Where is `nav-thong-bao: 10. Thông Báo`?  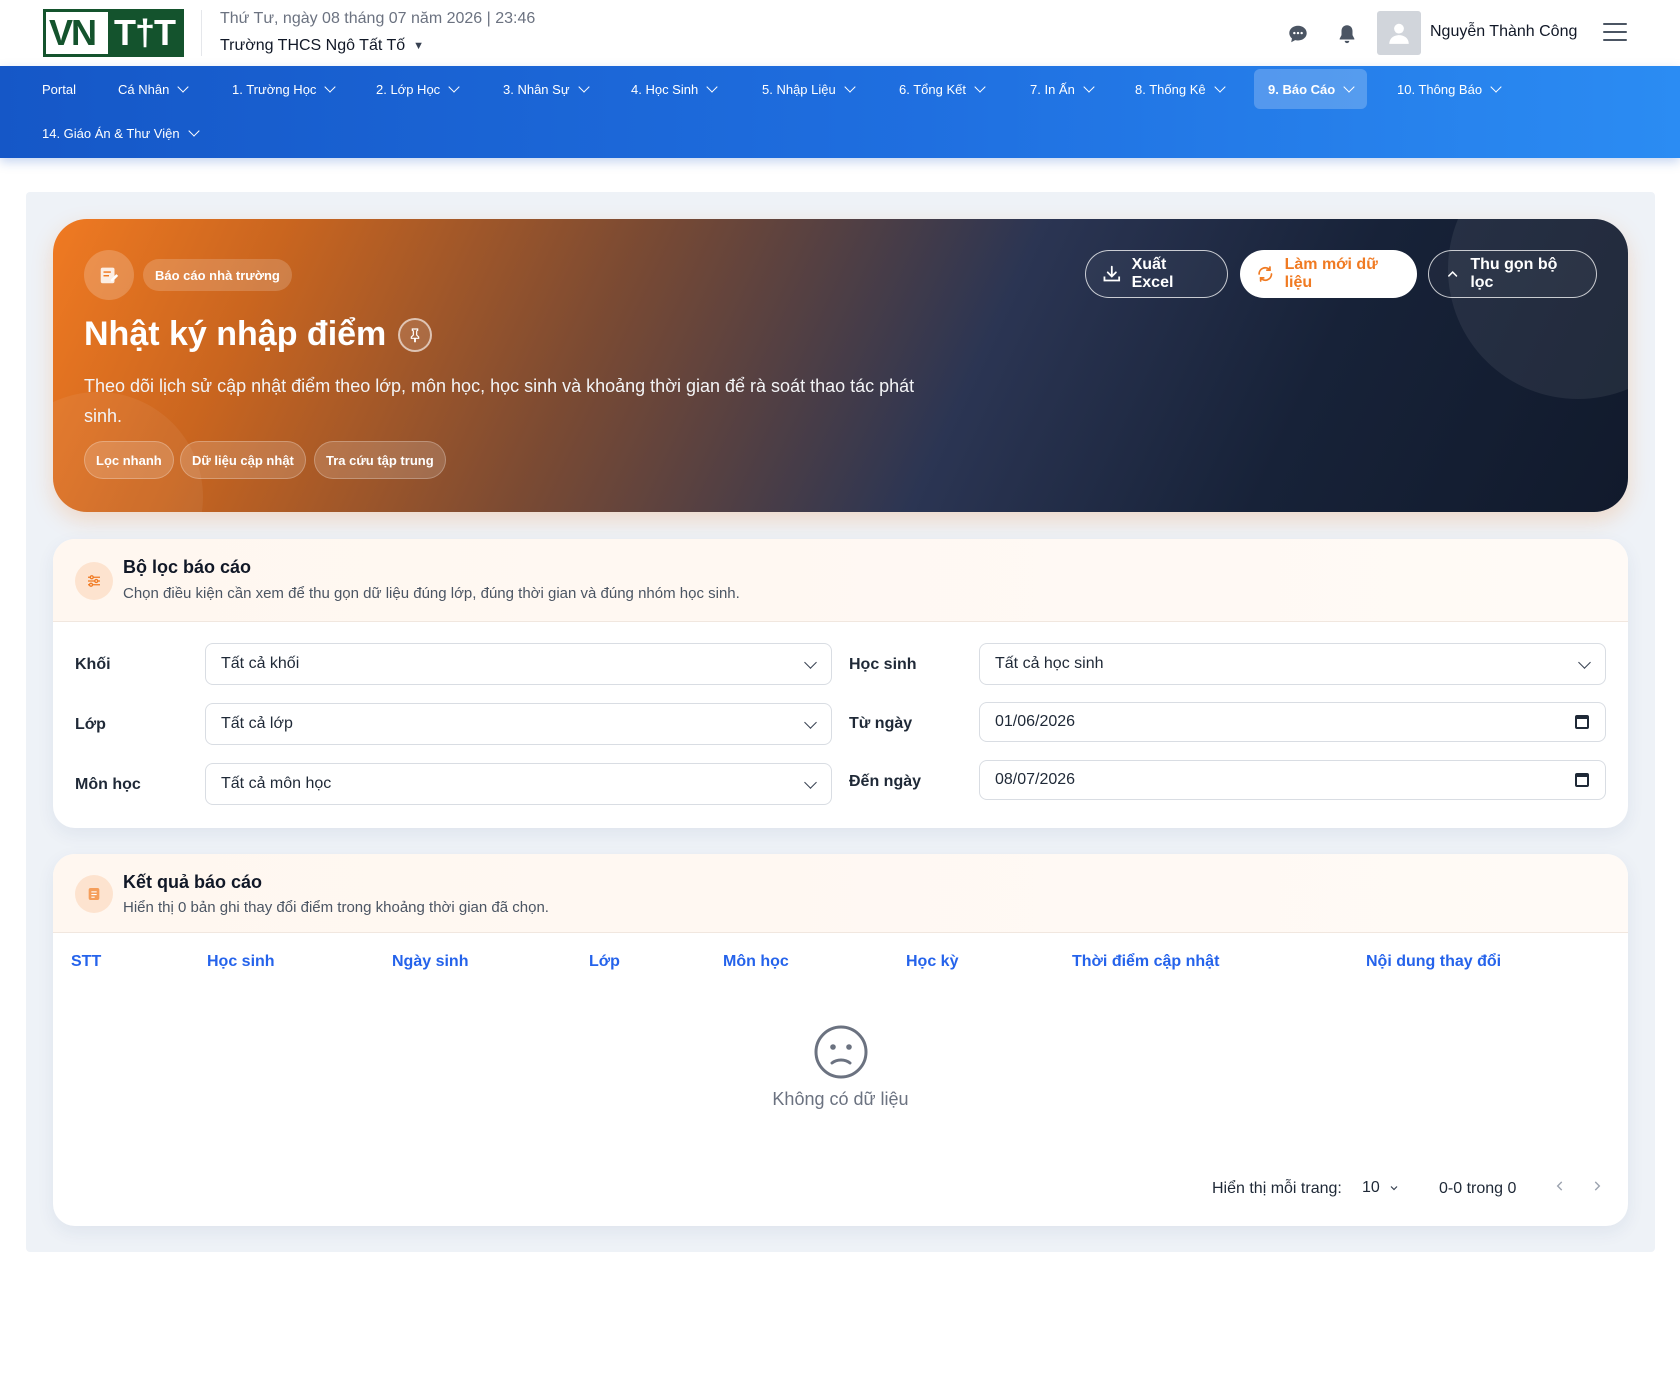 nav-thong-bao: 10. Thông Báo is located at coordinates (1448, 89).